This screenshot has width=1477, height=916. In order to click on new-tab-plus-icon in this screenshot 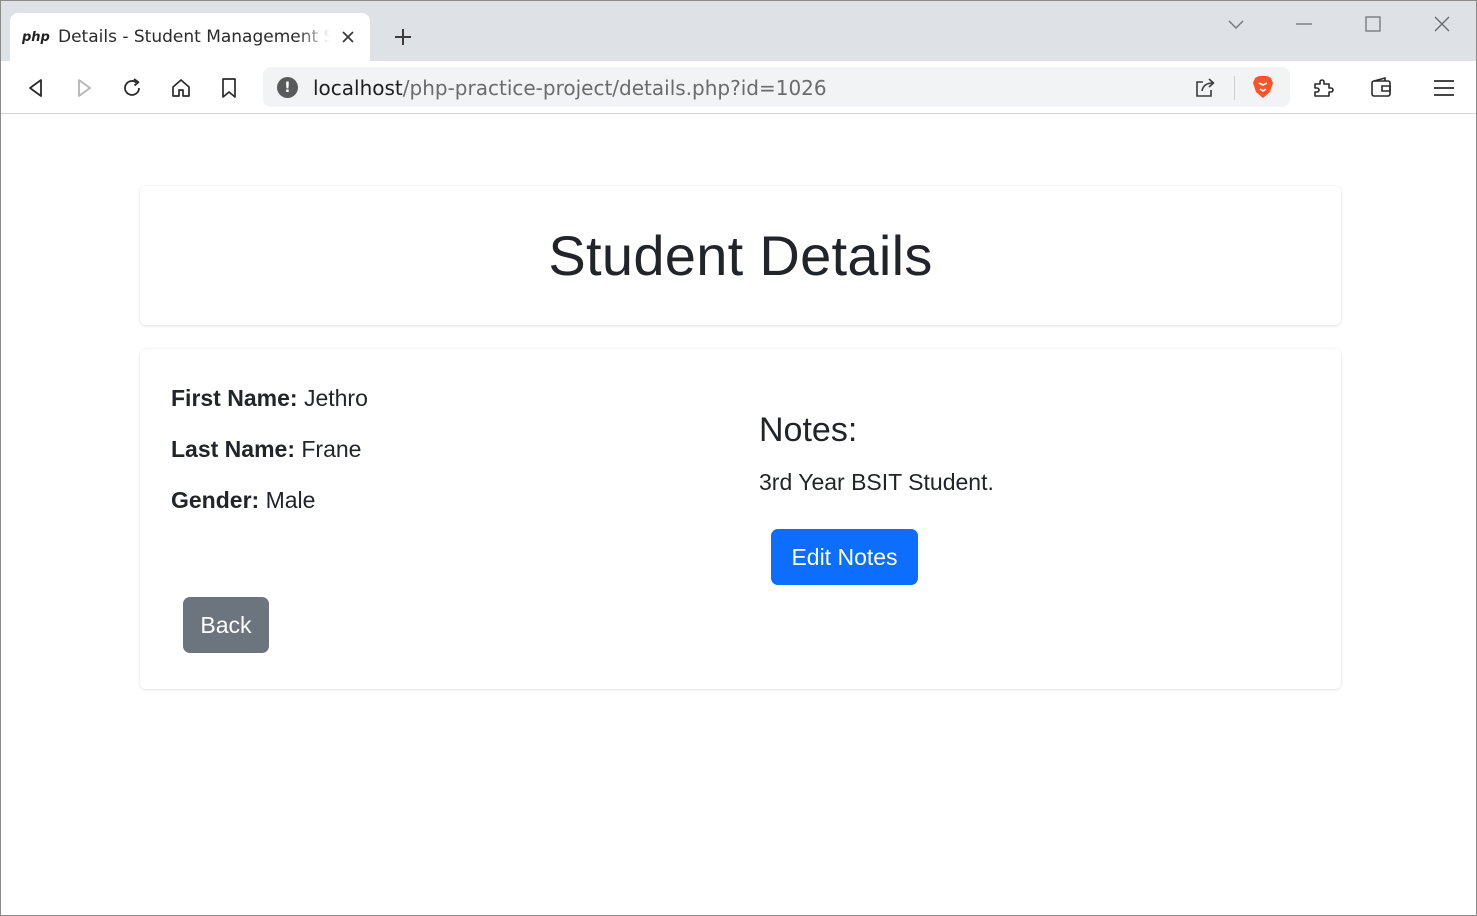, I will do `click(403, 37)`.